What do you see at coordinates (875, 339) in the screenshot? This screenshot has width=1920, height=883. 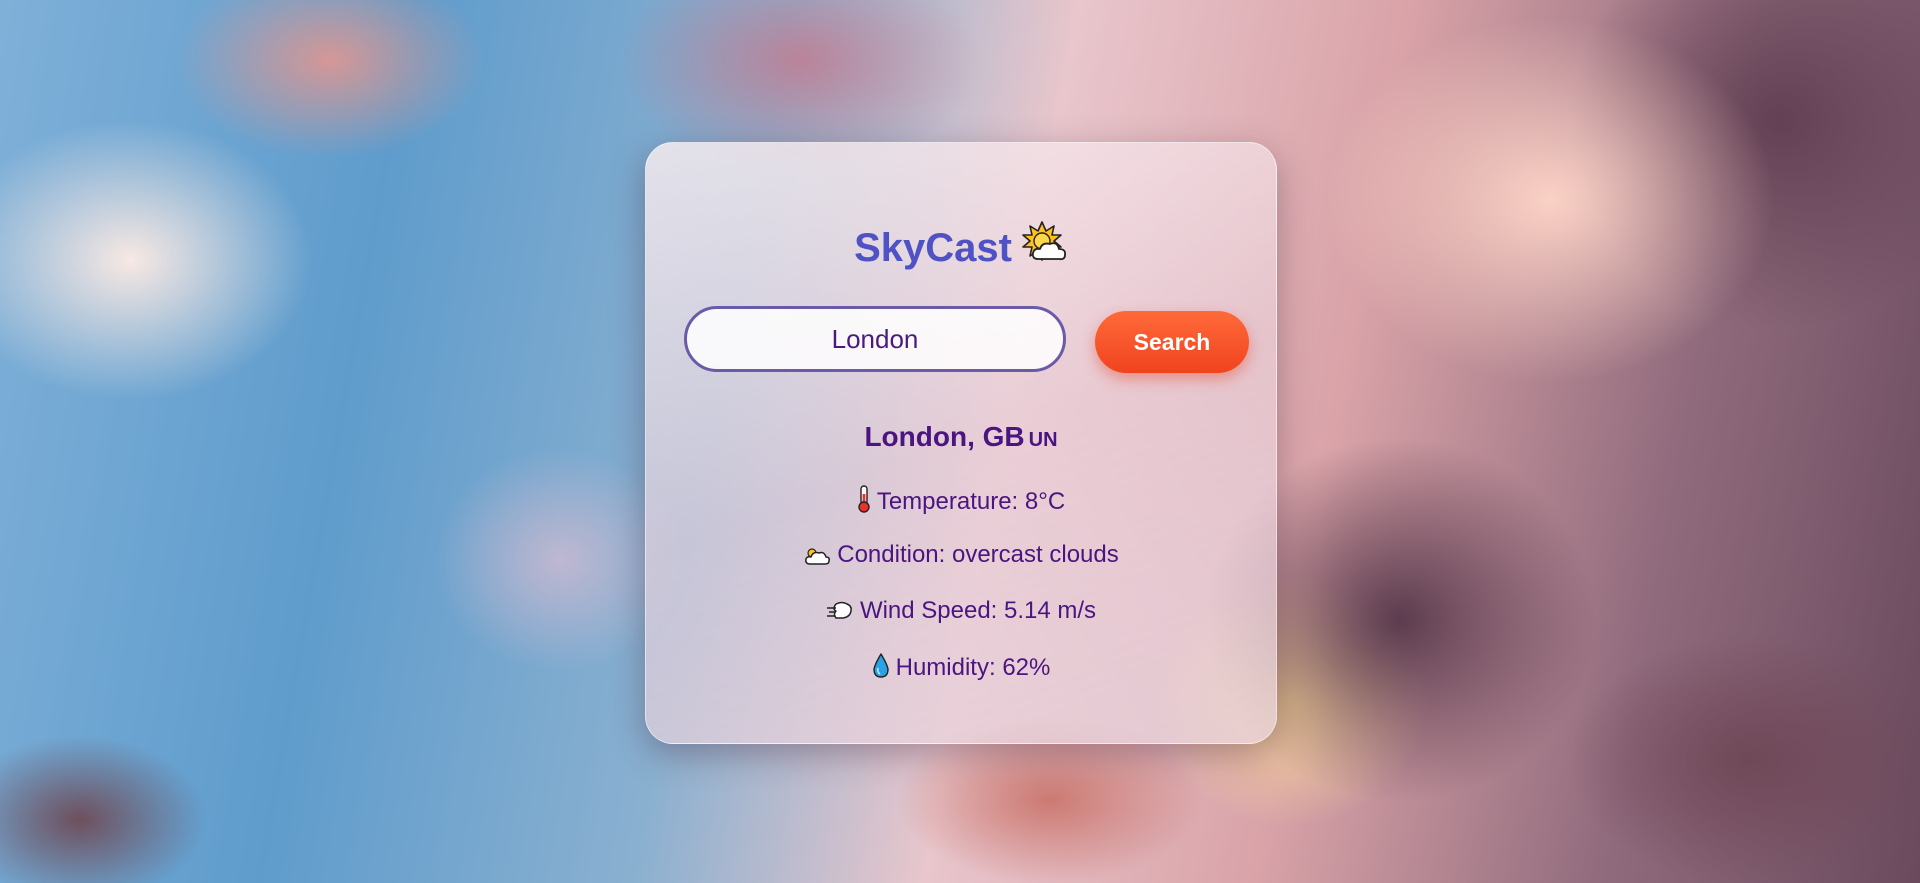 I see `search-input` at bounding box center [875, 339].